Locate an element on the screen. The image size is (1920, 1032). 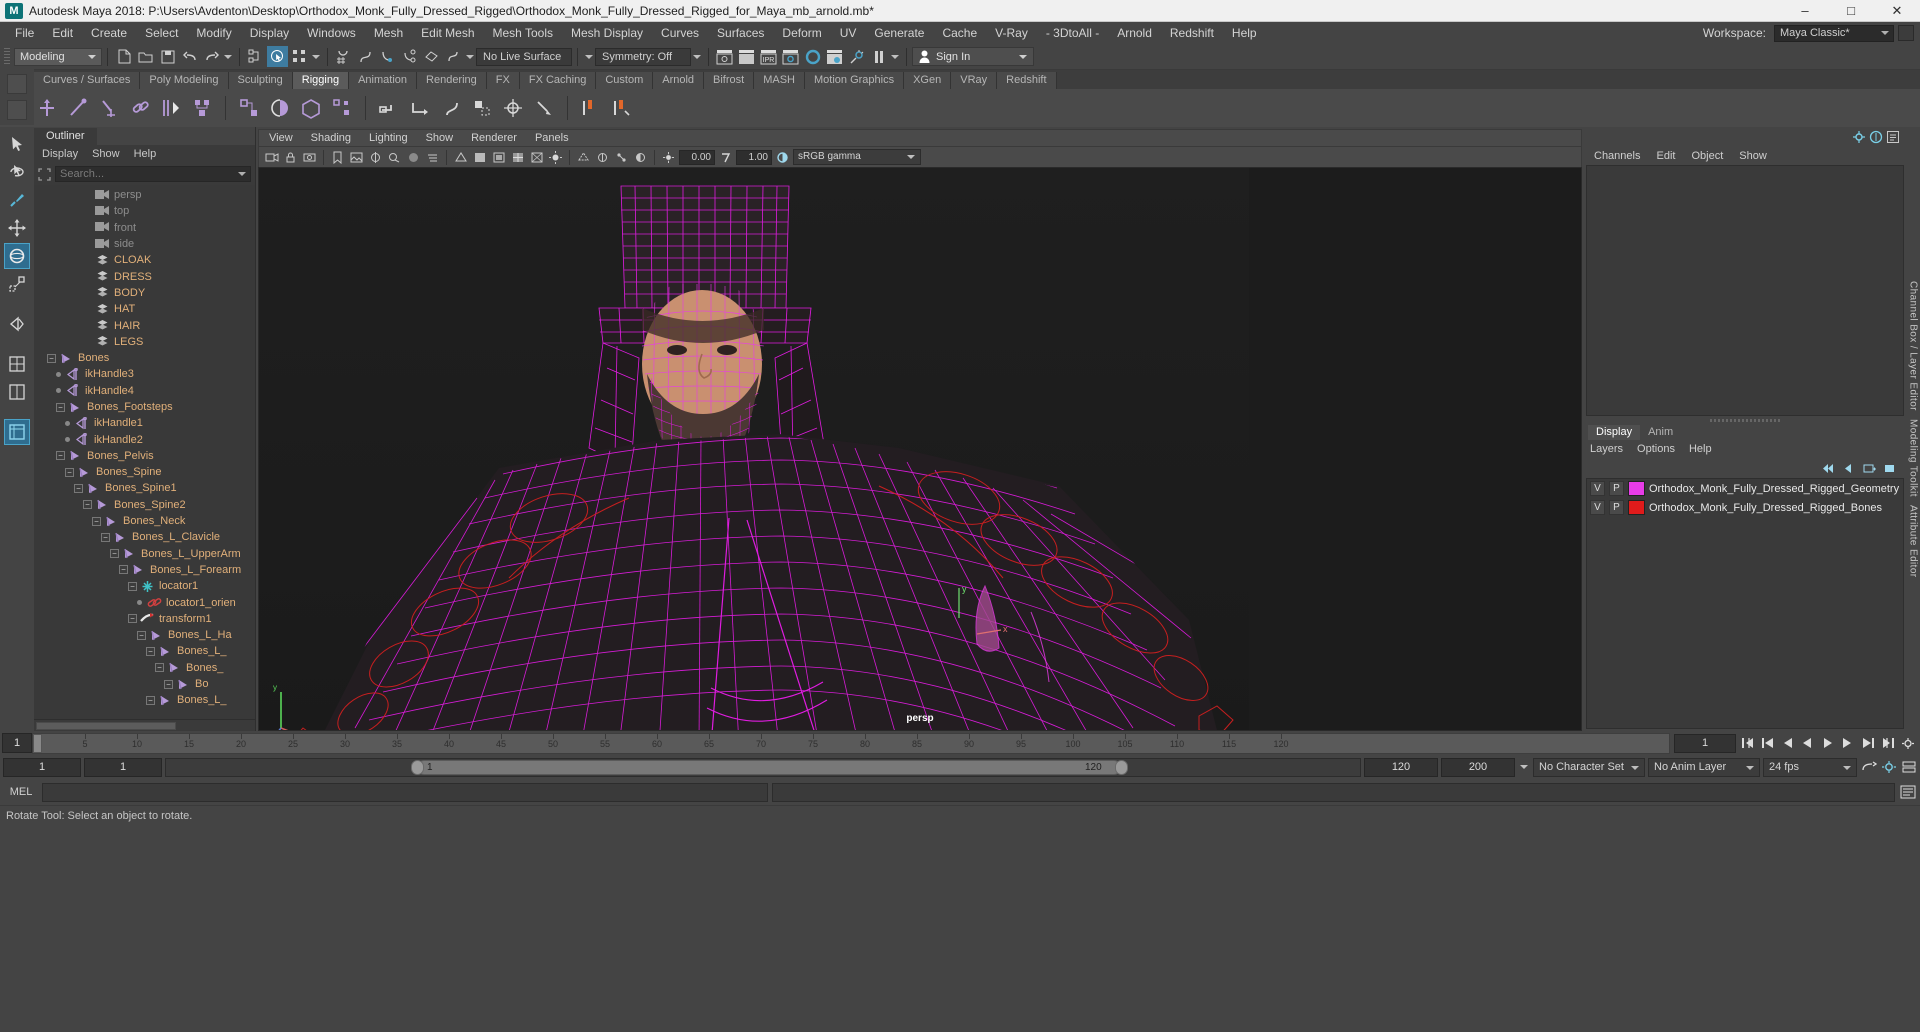
menu-item-display: Display is located at coordinates (269, 33).